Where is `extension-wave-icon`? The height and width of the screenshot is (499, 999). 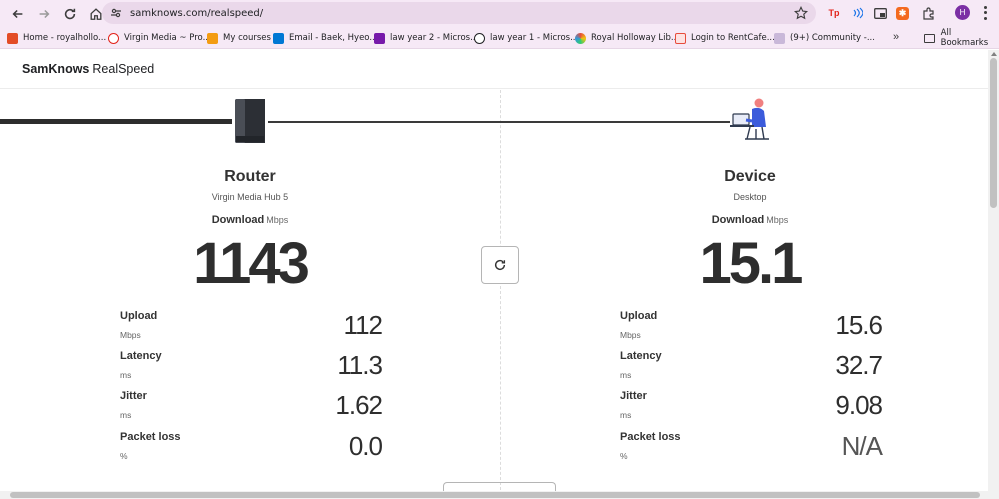
extension-wave-icon is located at coordinates (857, 13).